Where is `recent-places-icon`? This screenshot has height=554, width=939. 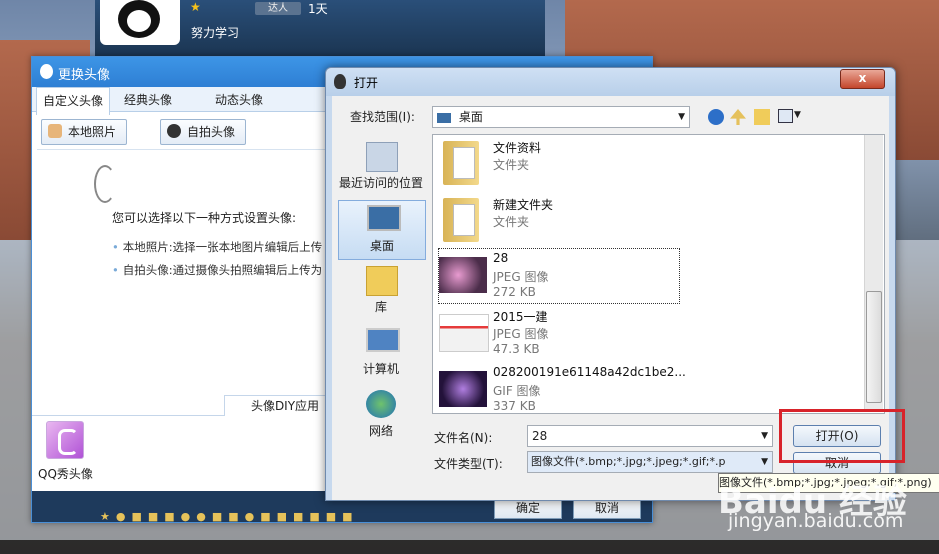
recent-places-icon is located at coordinates (382, 157).